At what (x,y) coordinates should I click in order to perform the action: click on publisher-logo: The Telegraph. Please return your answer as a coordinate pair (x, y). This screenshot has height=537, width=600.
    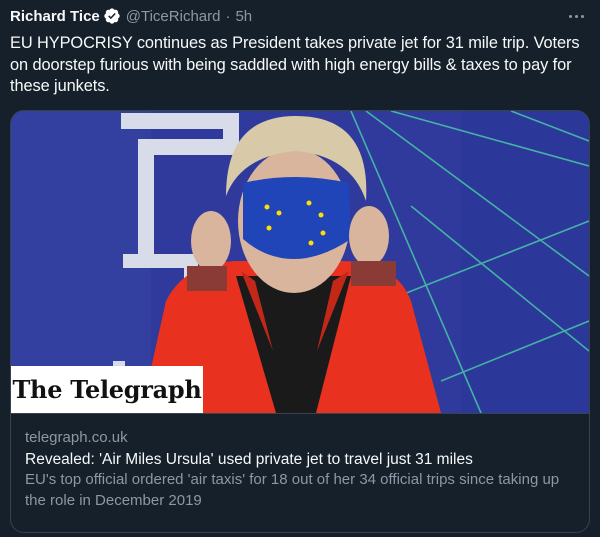
    Looking at the image, I should click on (107, 389).